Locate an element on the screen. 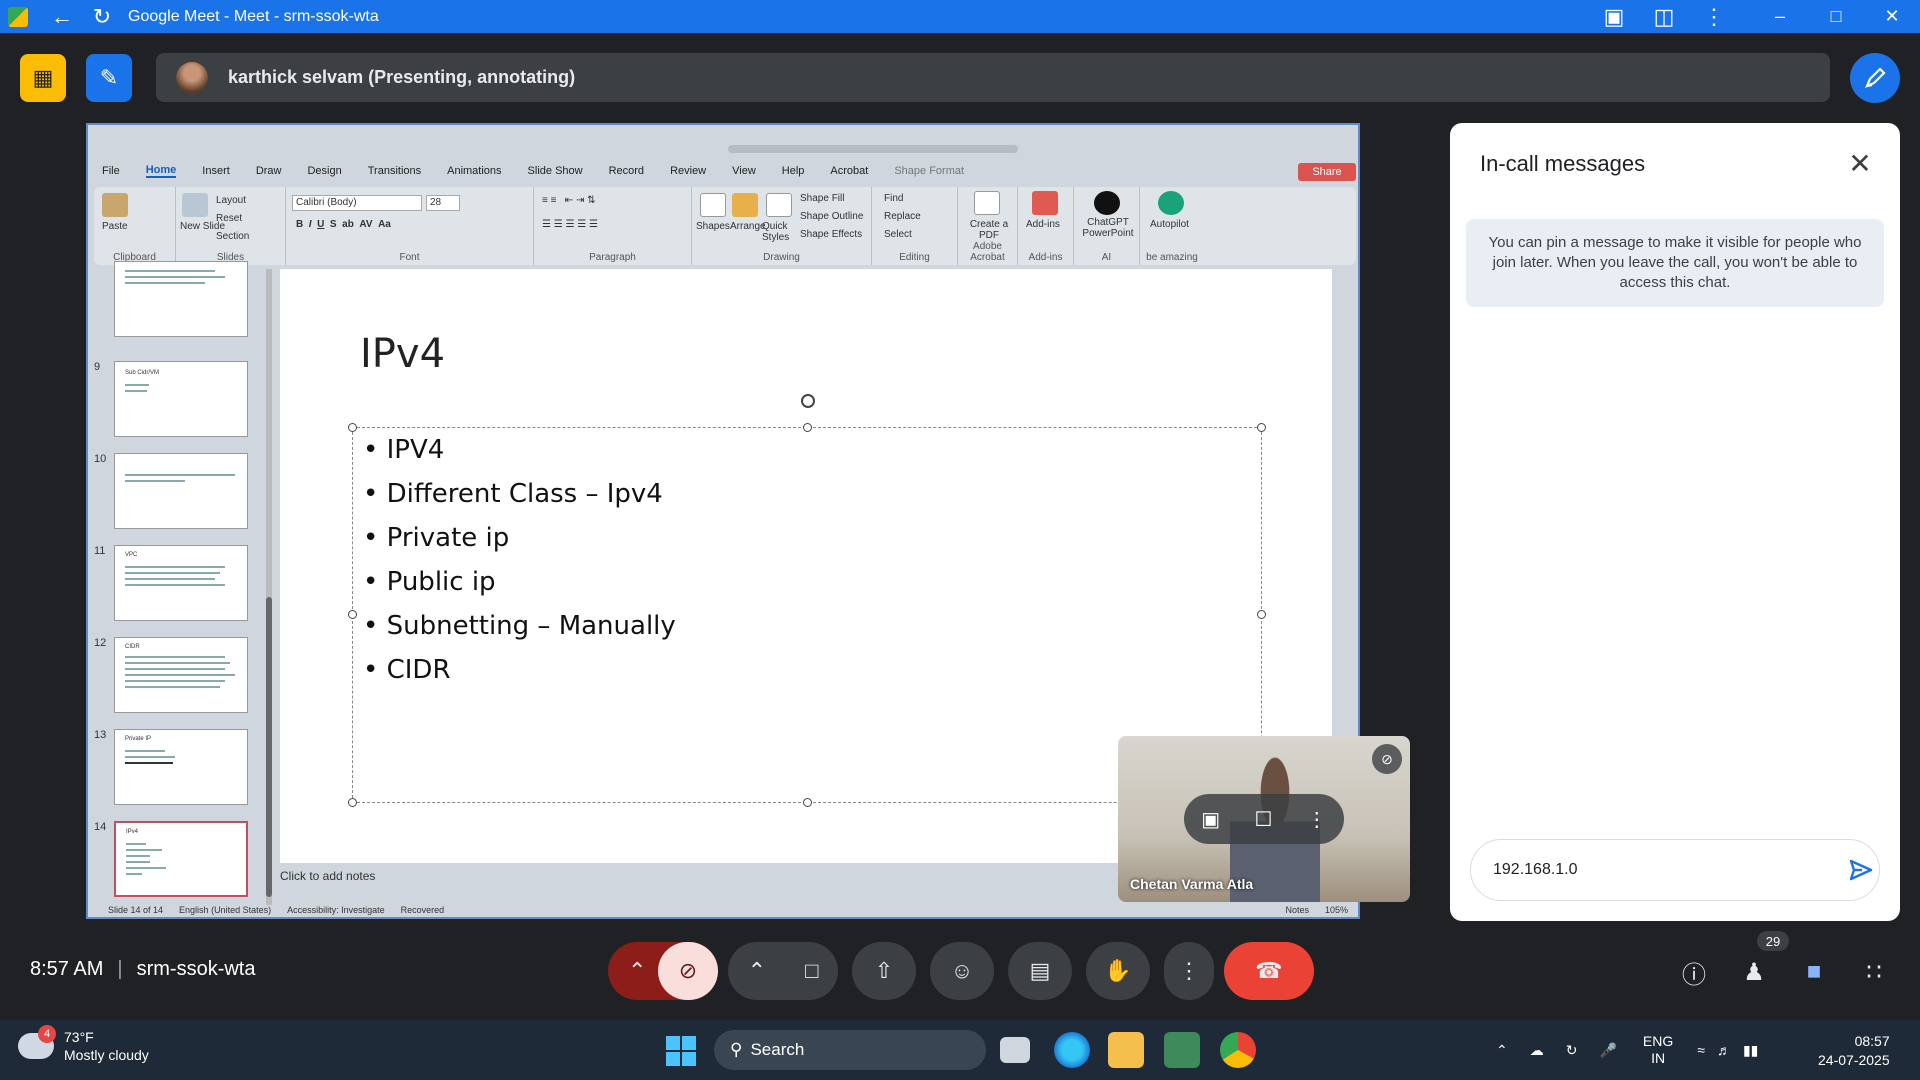  shape-effects-button: Shape Effects is located at coordinates (831, 234).